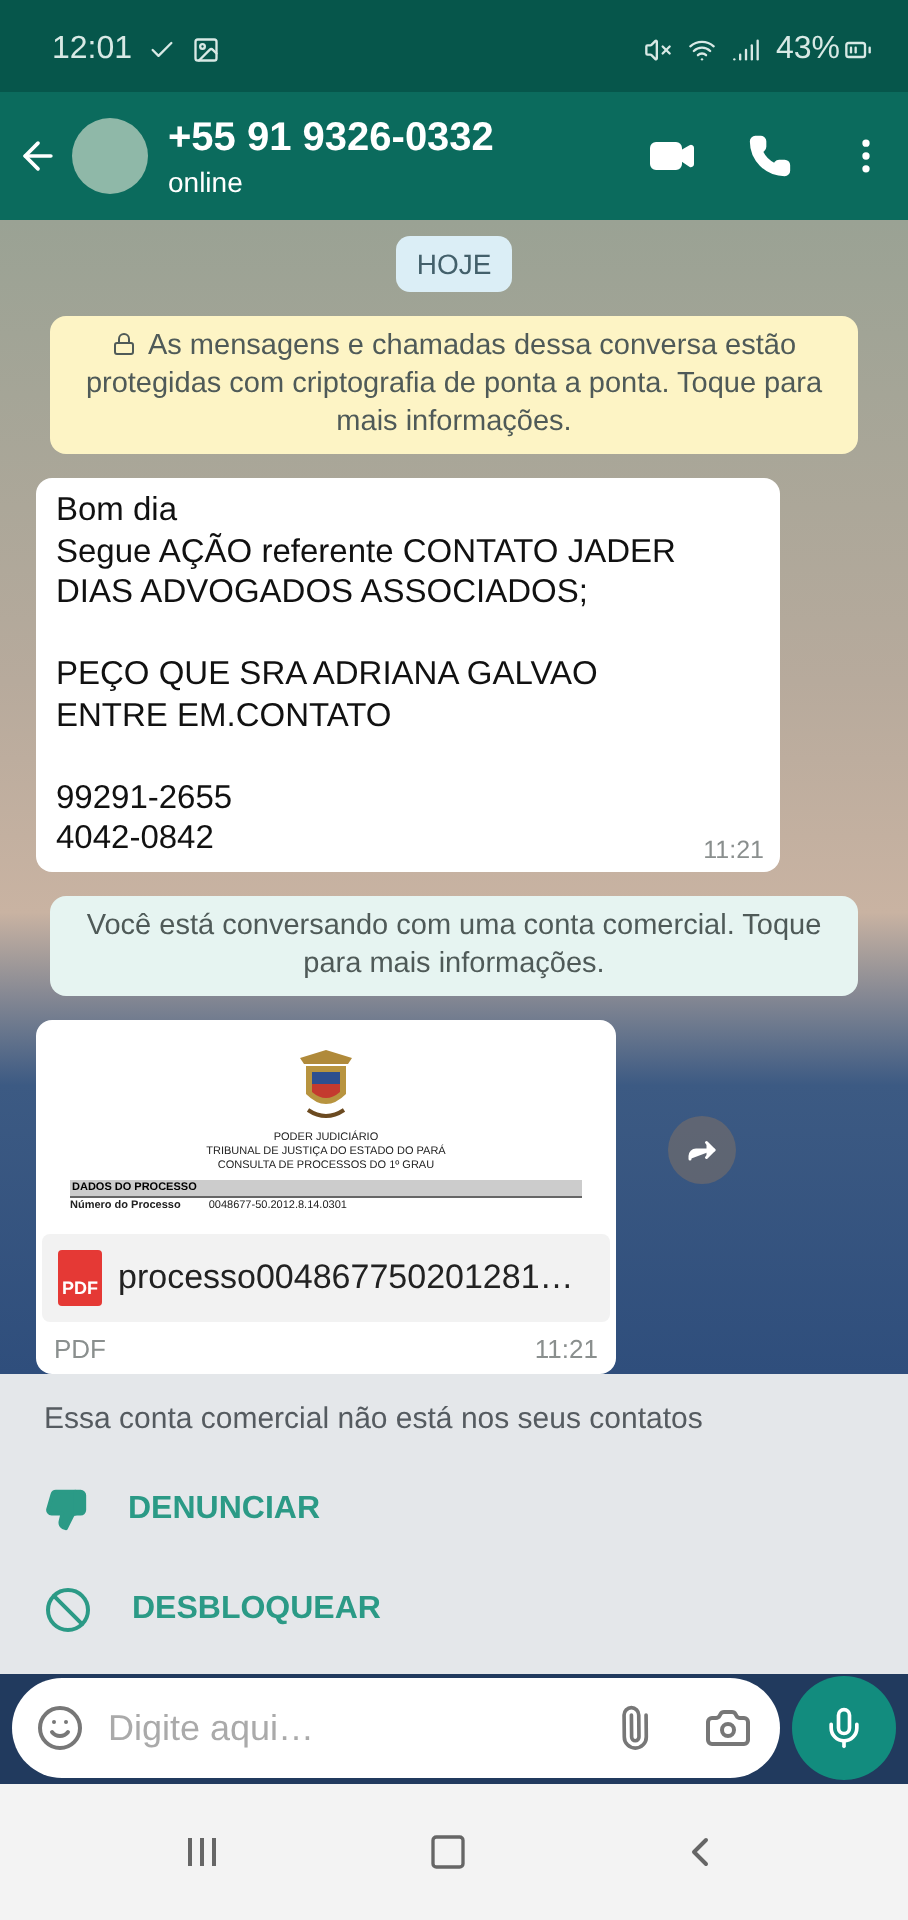 The width and height of the screenshot is (908, 1920). Describe the element at coordinates (110, 156) in the screenshot. I see `avatar` at that location.